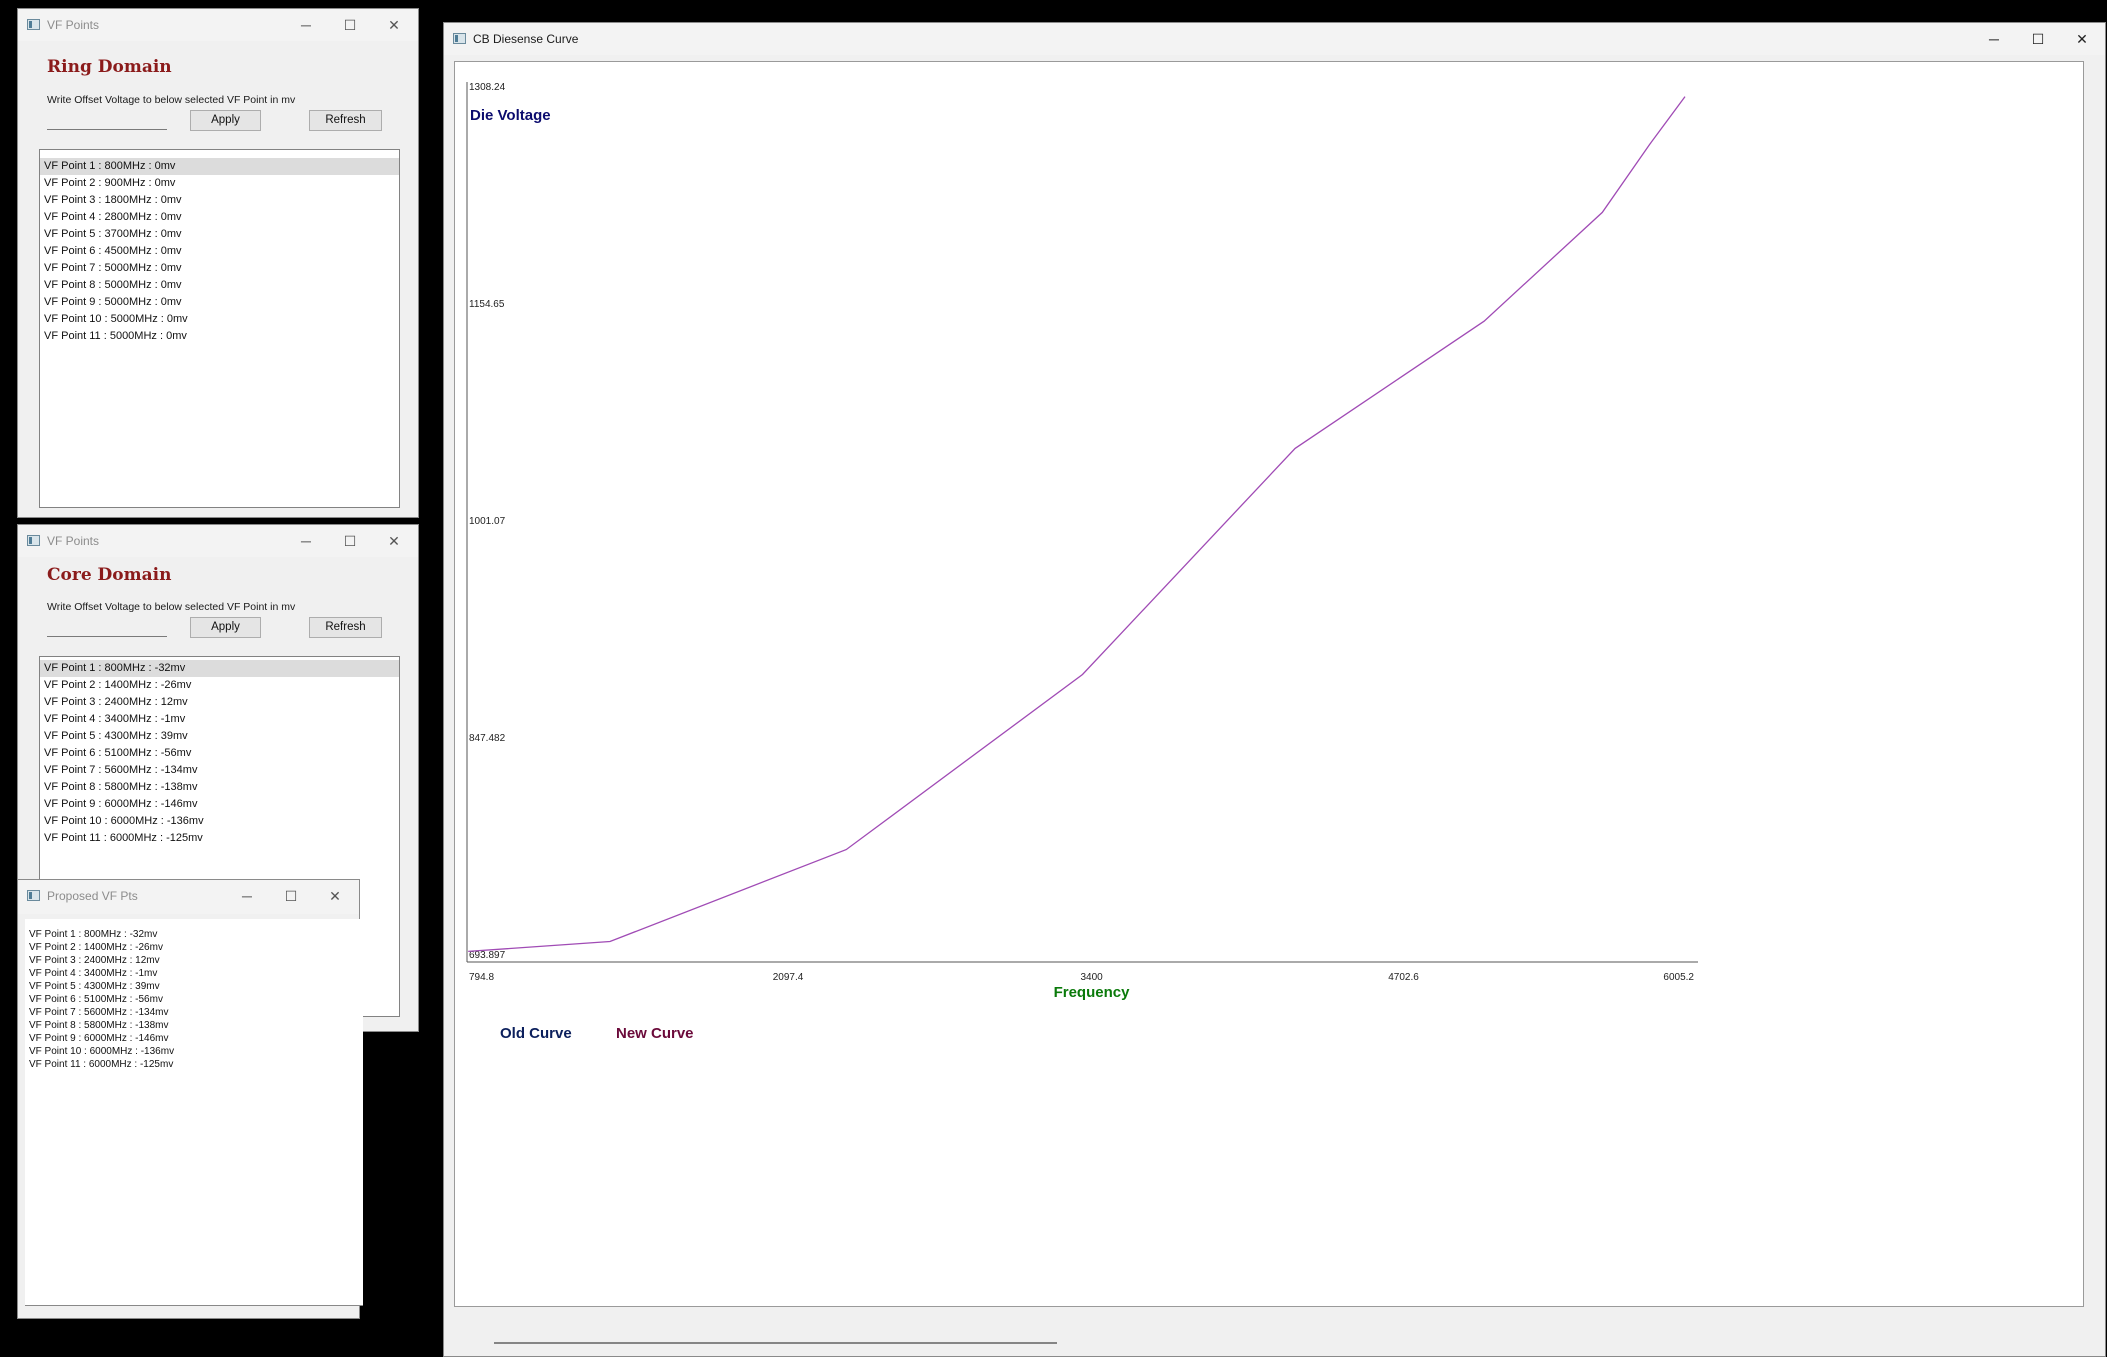  I want to click on legend-old-curve: Old Curve, so click(536, 1033).